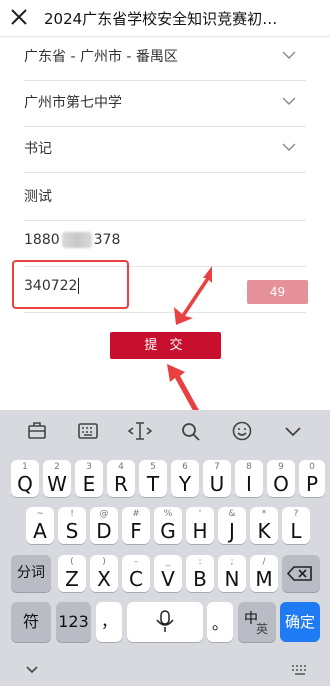  Describe the element at coordinates (37, 431) in the screenshot. I see `toolbox-icon` at that location.